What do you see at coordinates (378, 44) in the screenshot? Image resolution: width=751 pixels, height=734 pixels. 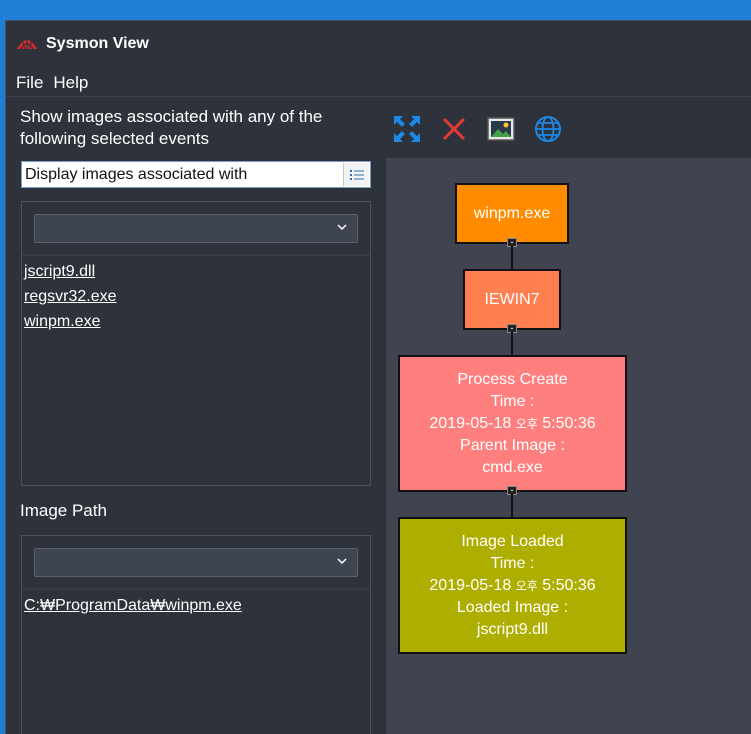 I see `title-bar: Sysmon View` at bounding box center [378, 44].